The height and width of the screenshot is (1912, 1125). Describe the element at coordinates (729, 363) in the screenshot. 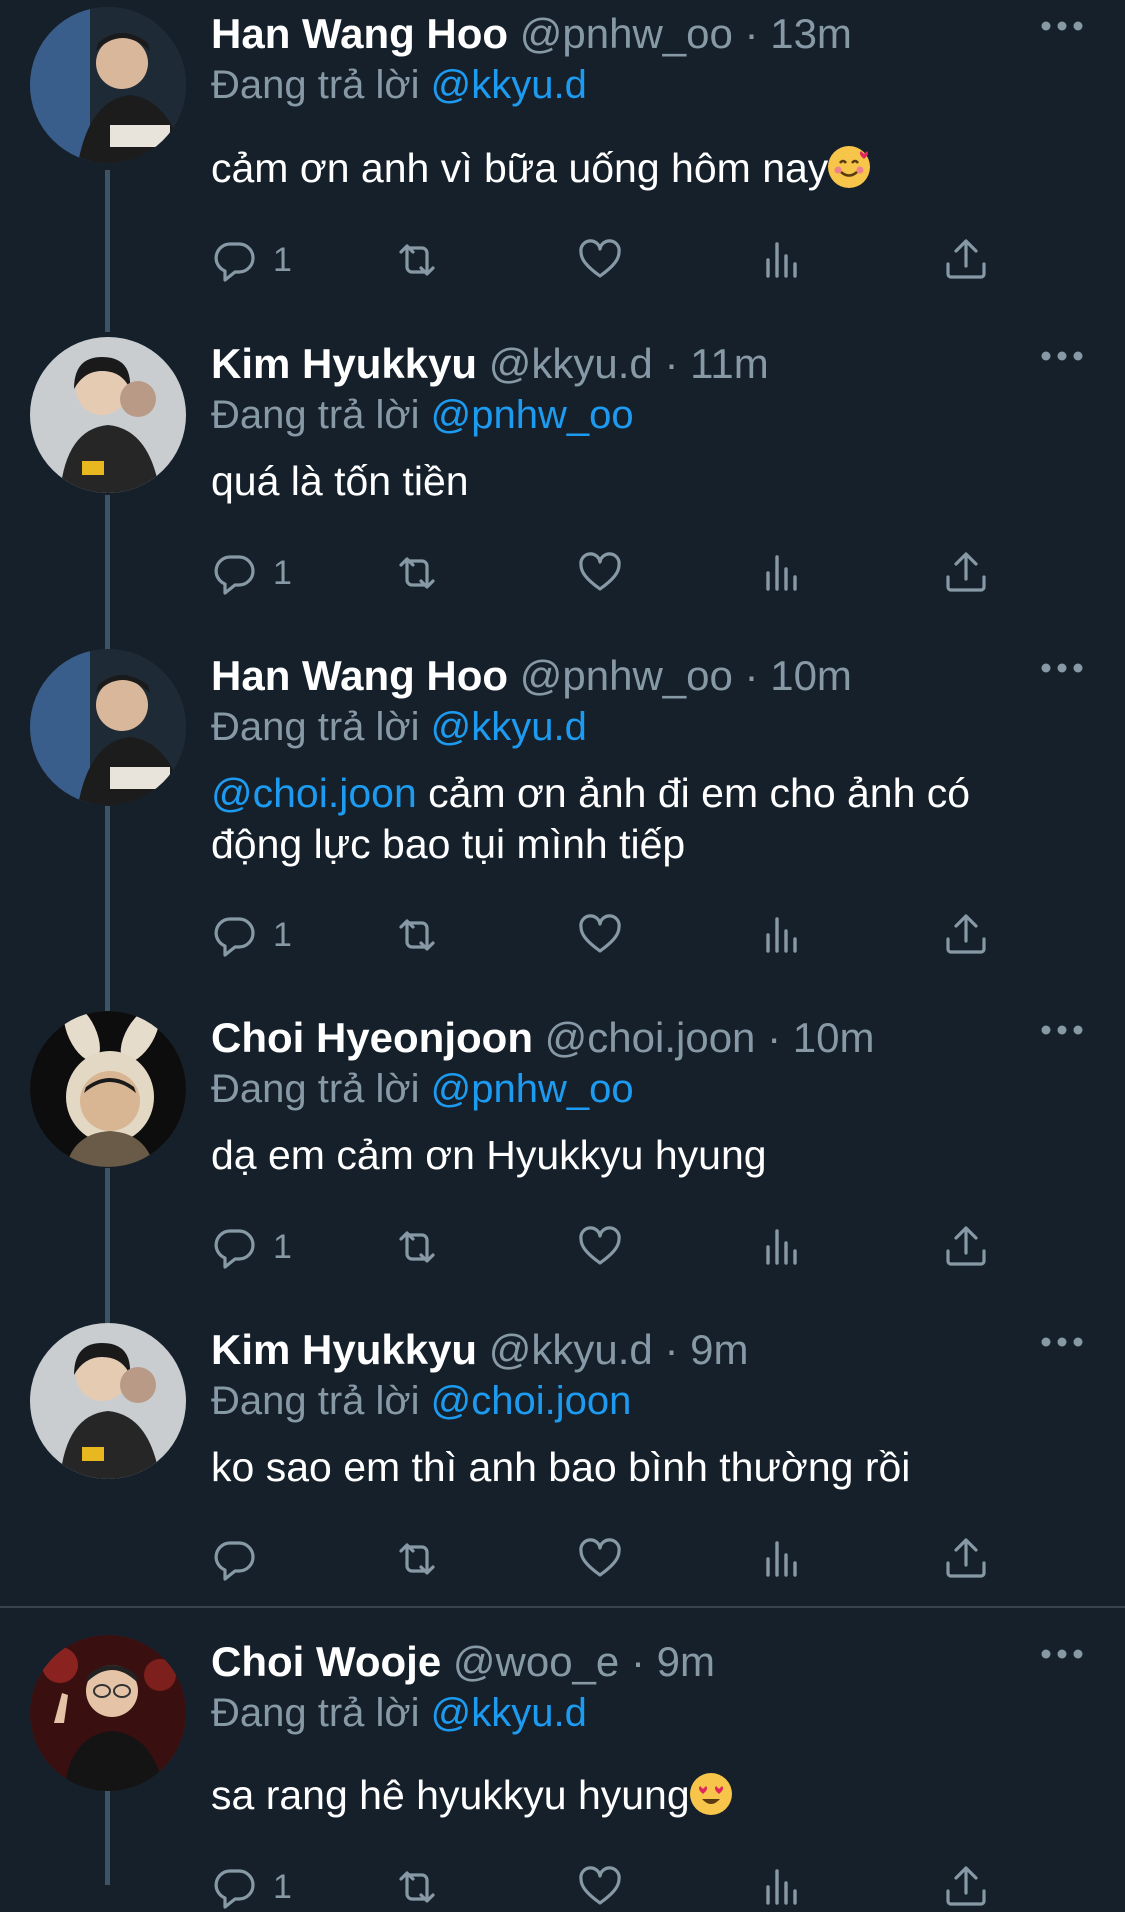

I see `timestamp: 11m` at that location.